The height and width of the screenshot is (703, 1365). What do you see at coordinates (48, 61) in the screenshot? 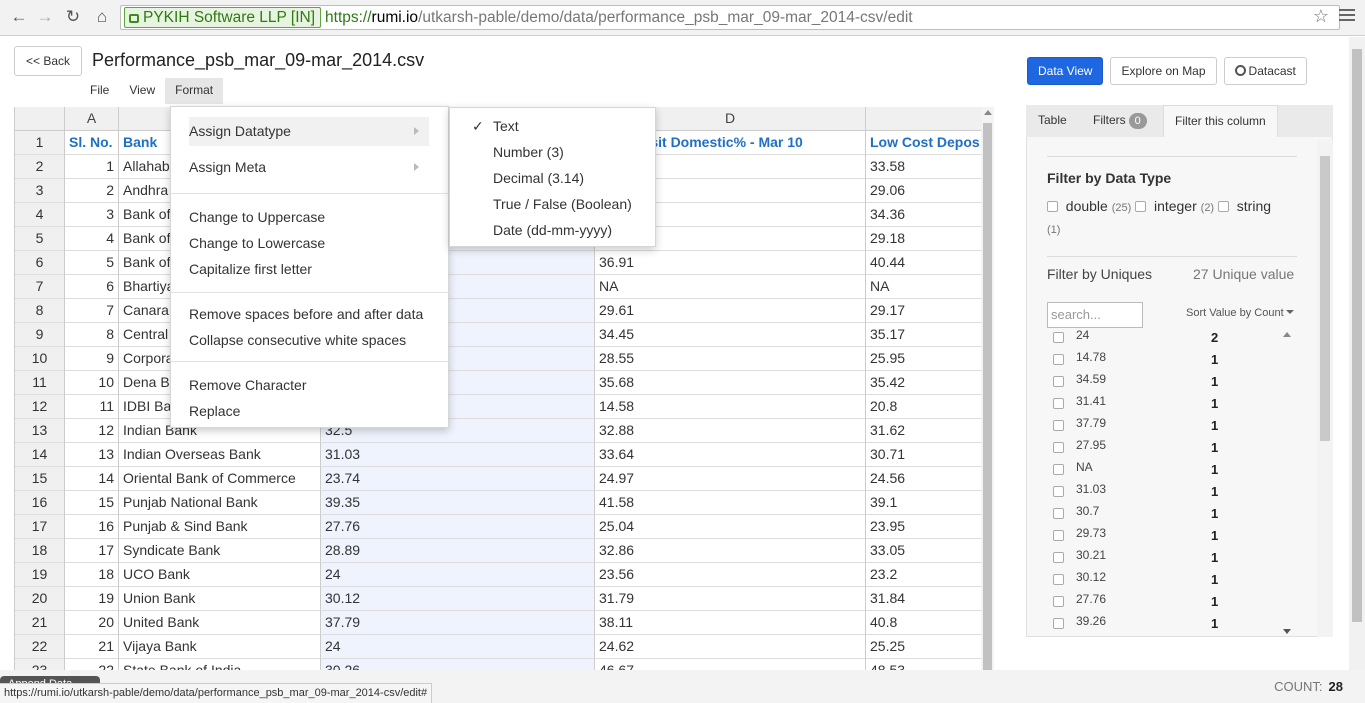
I see `back-button: << Back` at bounding box center [48, 61].